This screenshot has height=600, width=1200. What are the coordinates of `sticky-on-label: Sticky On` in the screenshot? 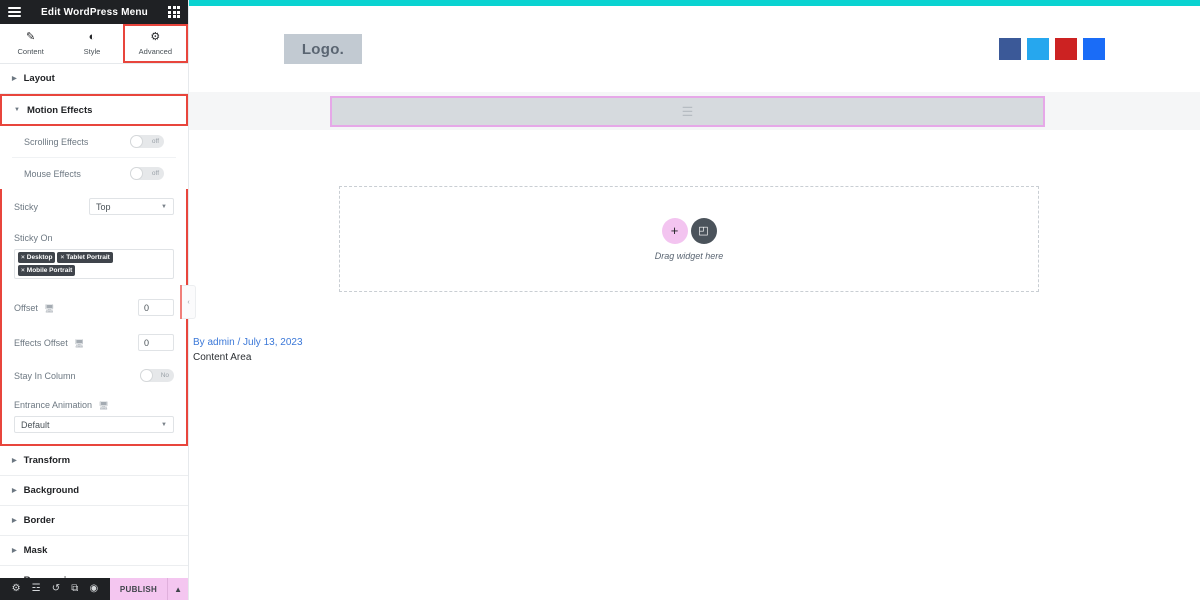 It's located at (33, 238).